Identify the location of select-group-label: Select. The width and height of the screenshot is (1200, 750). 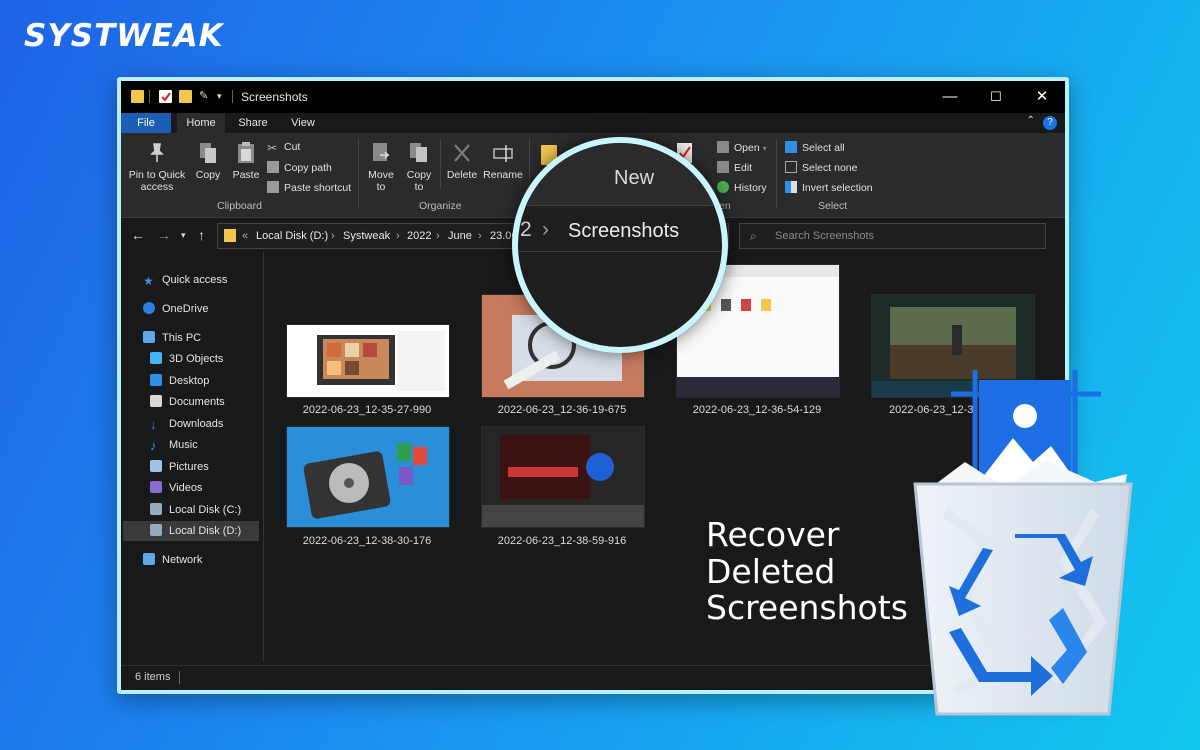
(833, 206).